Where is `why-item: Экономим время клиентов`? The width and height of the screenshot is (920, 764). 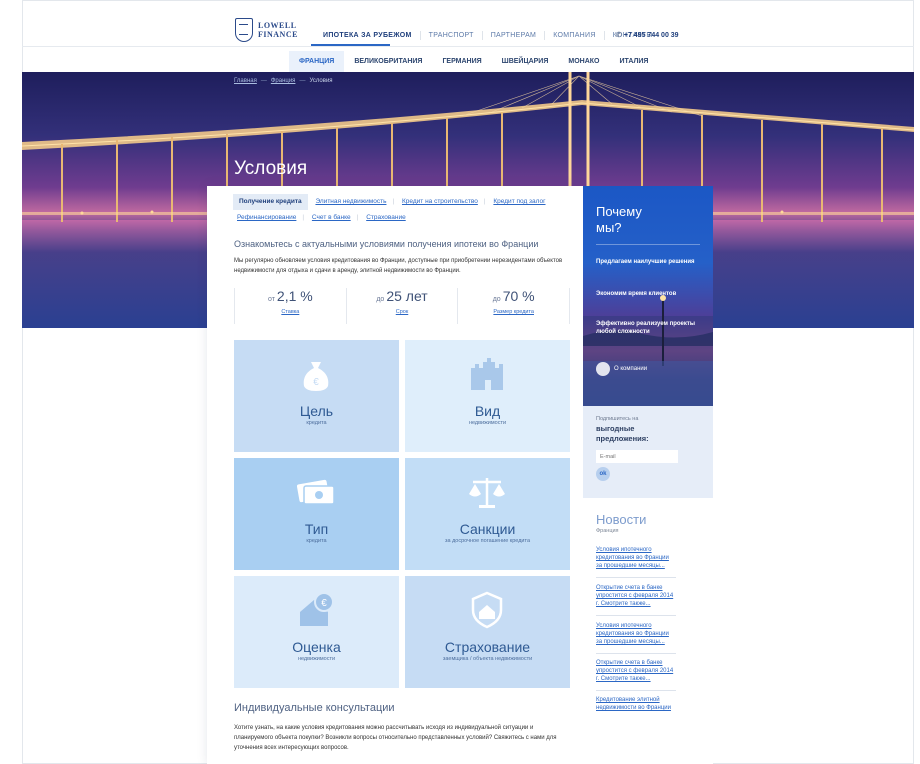
why-item: Экономим время клиентов is located at coordinates (636, 294).